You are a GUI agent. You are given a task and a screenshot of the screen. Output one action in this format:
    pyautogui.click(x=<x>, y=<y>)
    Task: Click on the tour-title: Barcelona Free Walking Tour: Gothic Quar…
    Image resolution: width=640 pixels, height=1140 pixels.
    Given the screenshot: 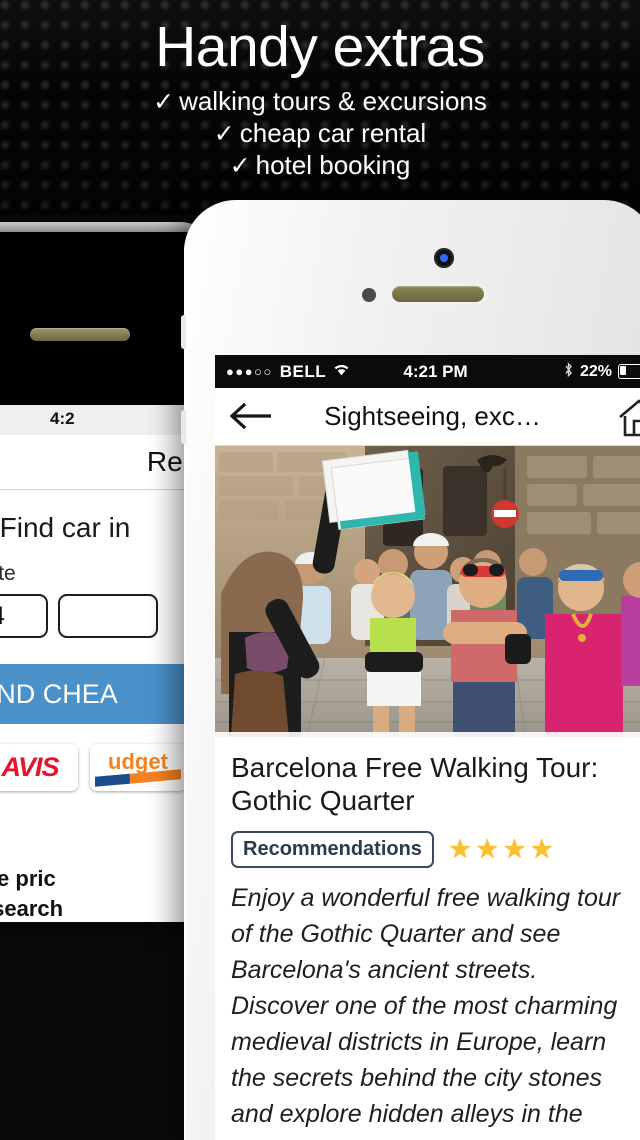 What is the action you would take?
    pyautogui.click(x=415, y=784)
    